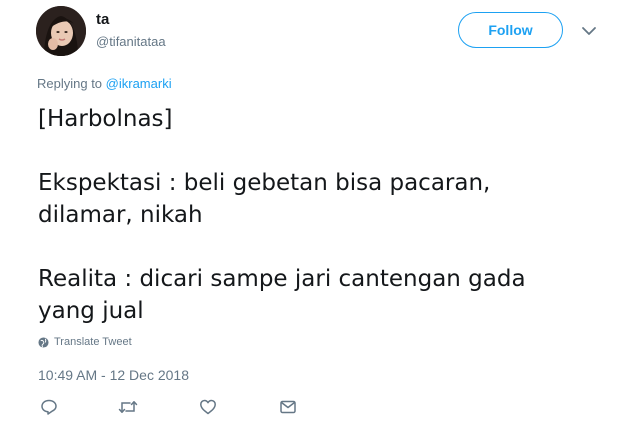 Image resolution: width=637 pixels, height=432 pixels. Describe the element at coordinates (91, 311) in the screenshot. I see `tweet-line: yang jual` at that location.